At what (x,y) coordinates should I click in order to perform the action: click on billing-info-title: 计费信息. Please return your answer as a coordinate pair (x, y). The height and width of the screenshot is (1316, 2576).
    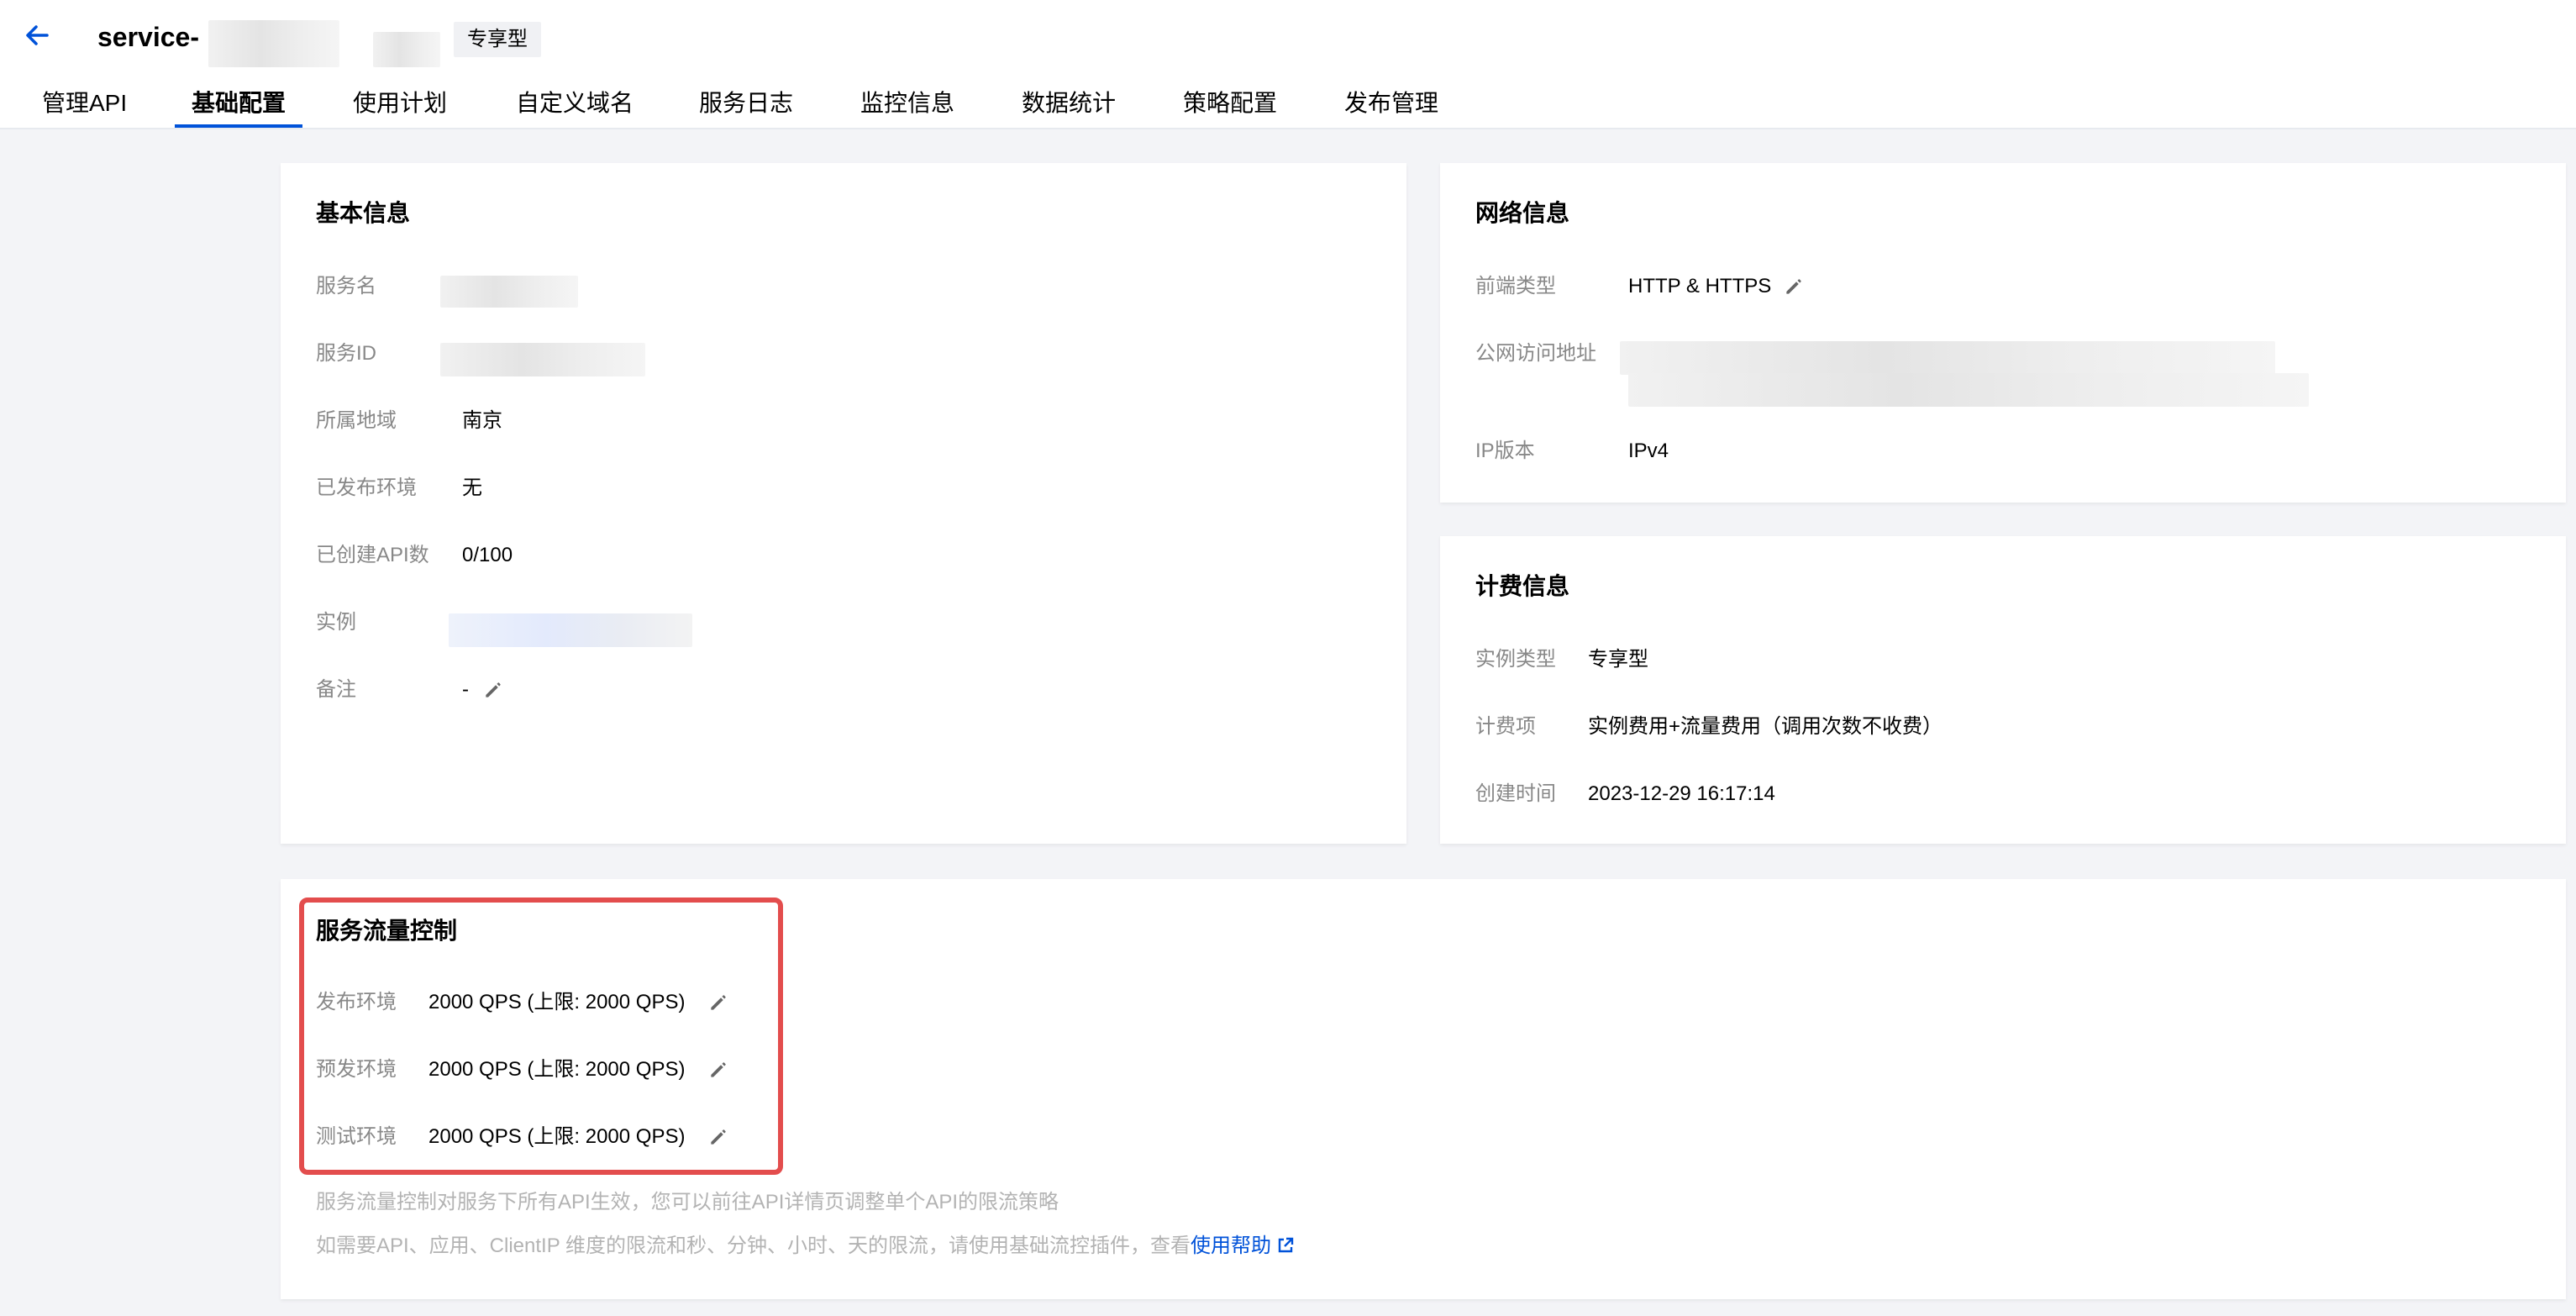
    Looking at the image, I should click on (1522, 586).